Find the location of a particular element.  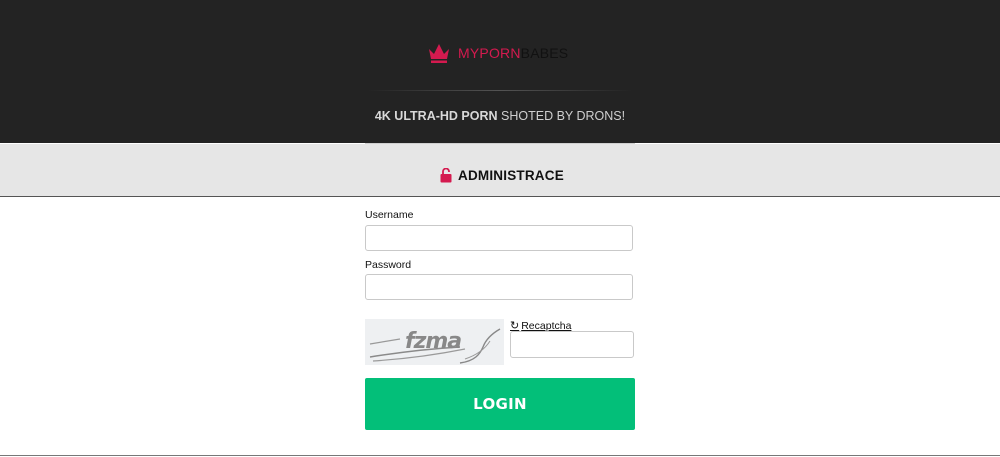

header-divider is located at coordinates (500, 90).